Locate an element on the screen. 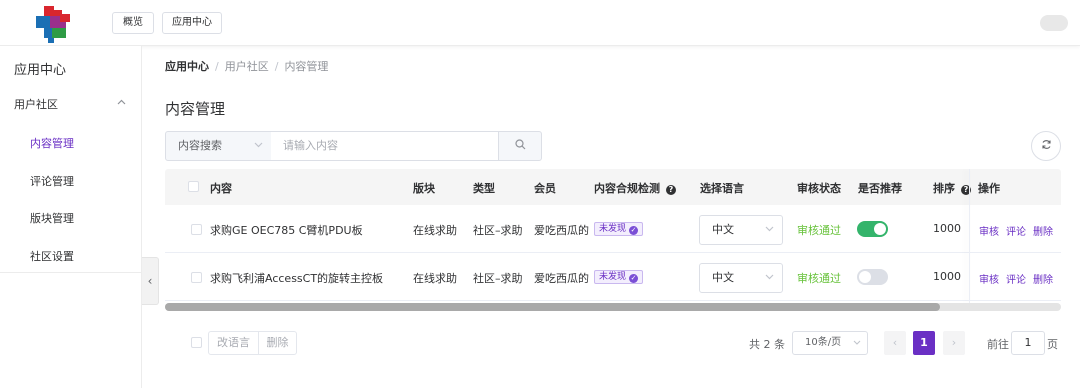 This screenshot has height=388, width=1080. search-button is located at coordinates (520, 146).